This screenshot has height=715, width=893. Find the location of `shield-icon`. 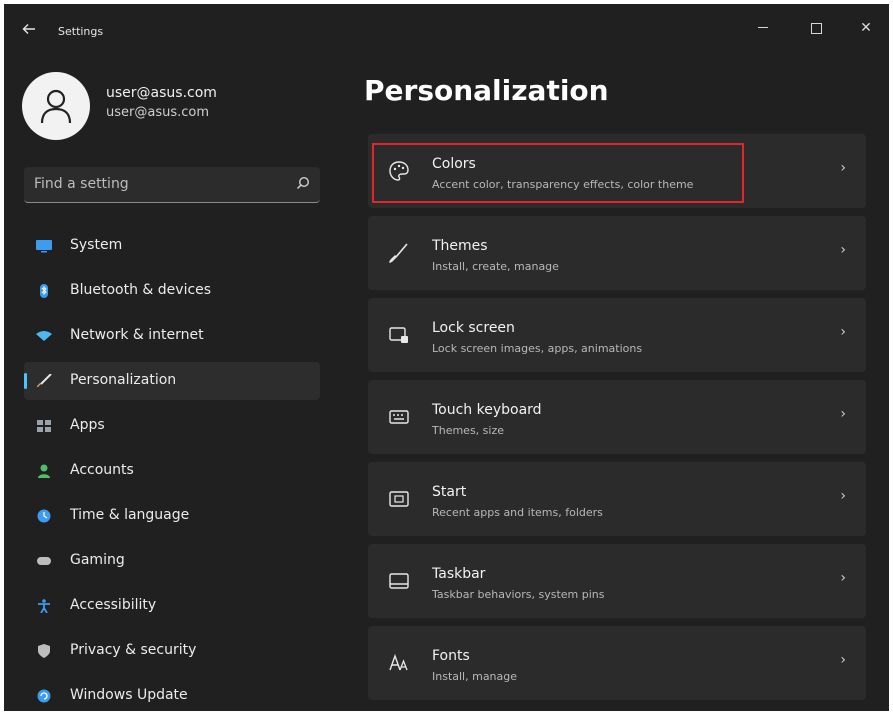

shield-icon is located at coordinates (44, 651).